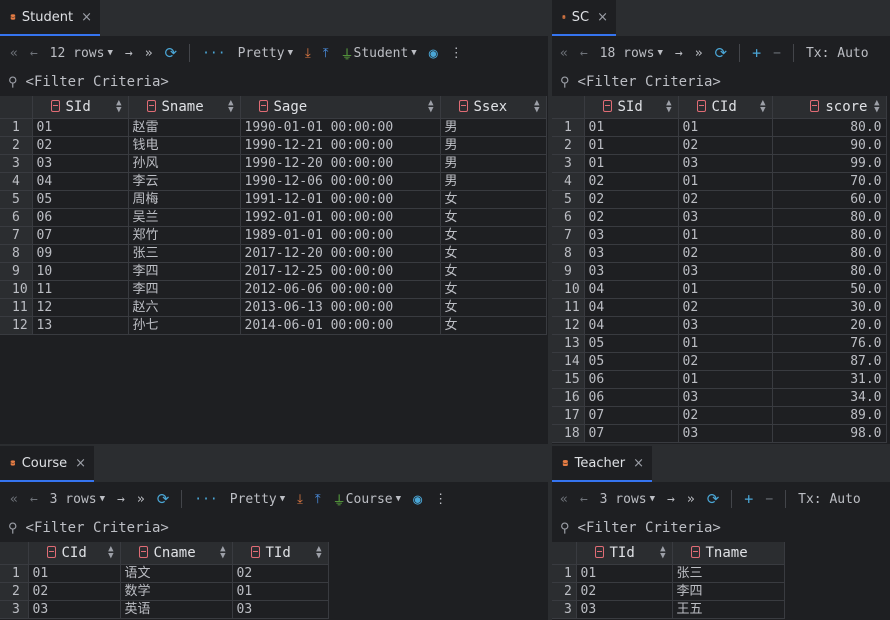 This screenshot has width=890, height=620. Describe the element at coordinates (340, 163) in the screenshot. I see `table-cell: 1990-12-20 00:00:00` at that location.